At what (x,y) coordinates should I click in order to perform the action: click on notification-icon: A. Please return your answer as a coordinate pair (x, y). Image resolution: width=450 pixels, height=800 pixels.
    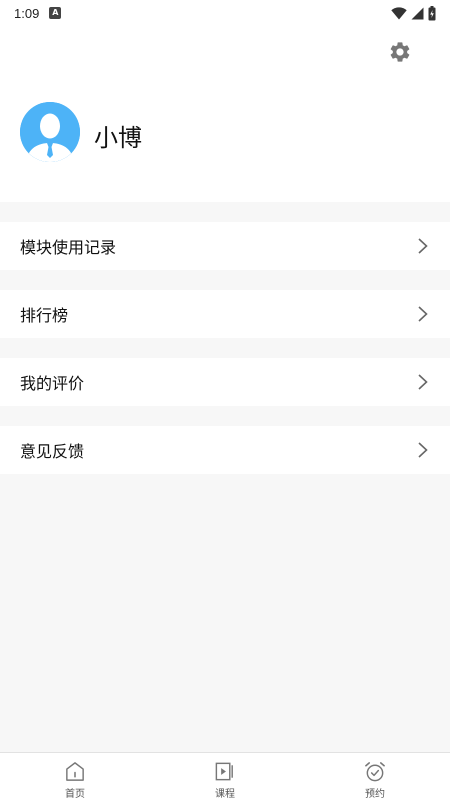
    Looking at the image, I should click on (55, 13).